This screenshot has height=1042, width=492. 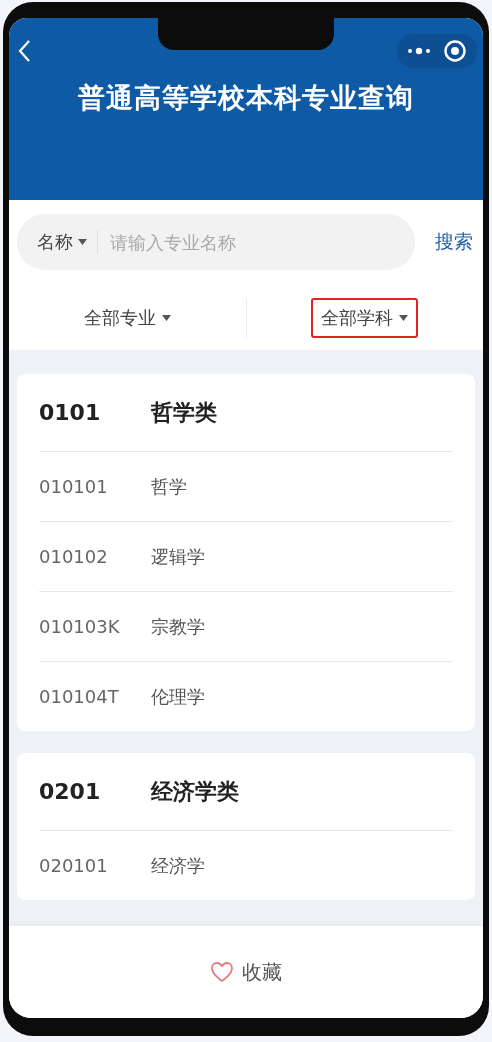 What do you see at coordinates (246, 98) in the screenshot?
I see `page-title: 普通高等学校本科专业查询` at bounding box center [246, 98].